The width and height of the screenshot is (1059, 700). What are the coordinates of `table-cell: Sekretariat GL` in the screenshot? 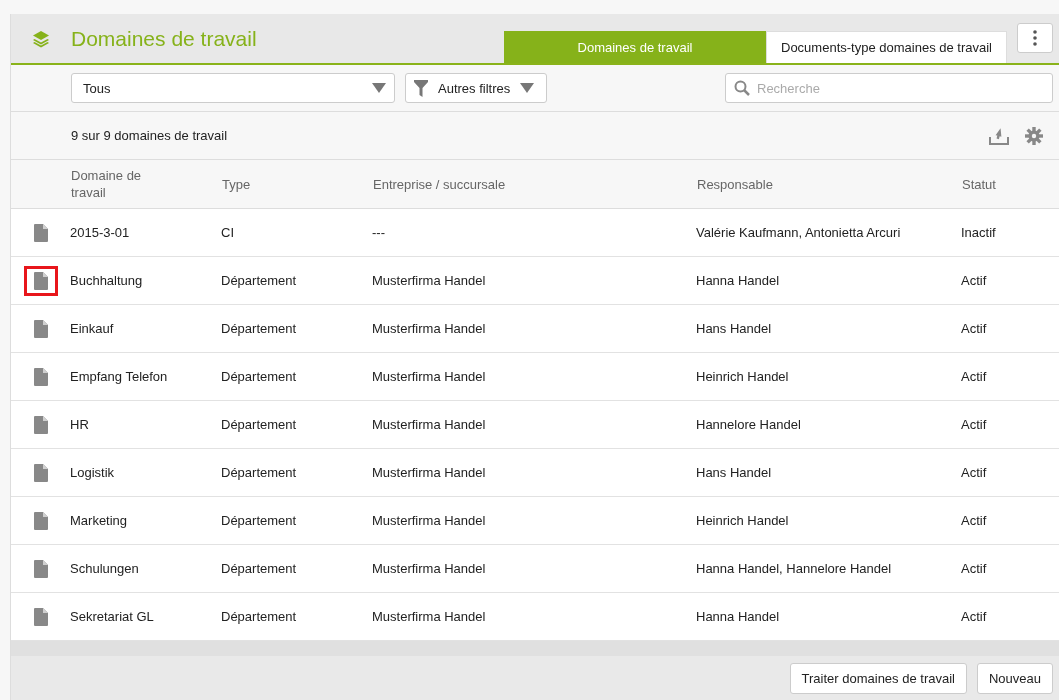 It's located at (112, 616).